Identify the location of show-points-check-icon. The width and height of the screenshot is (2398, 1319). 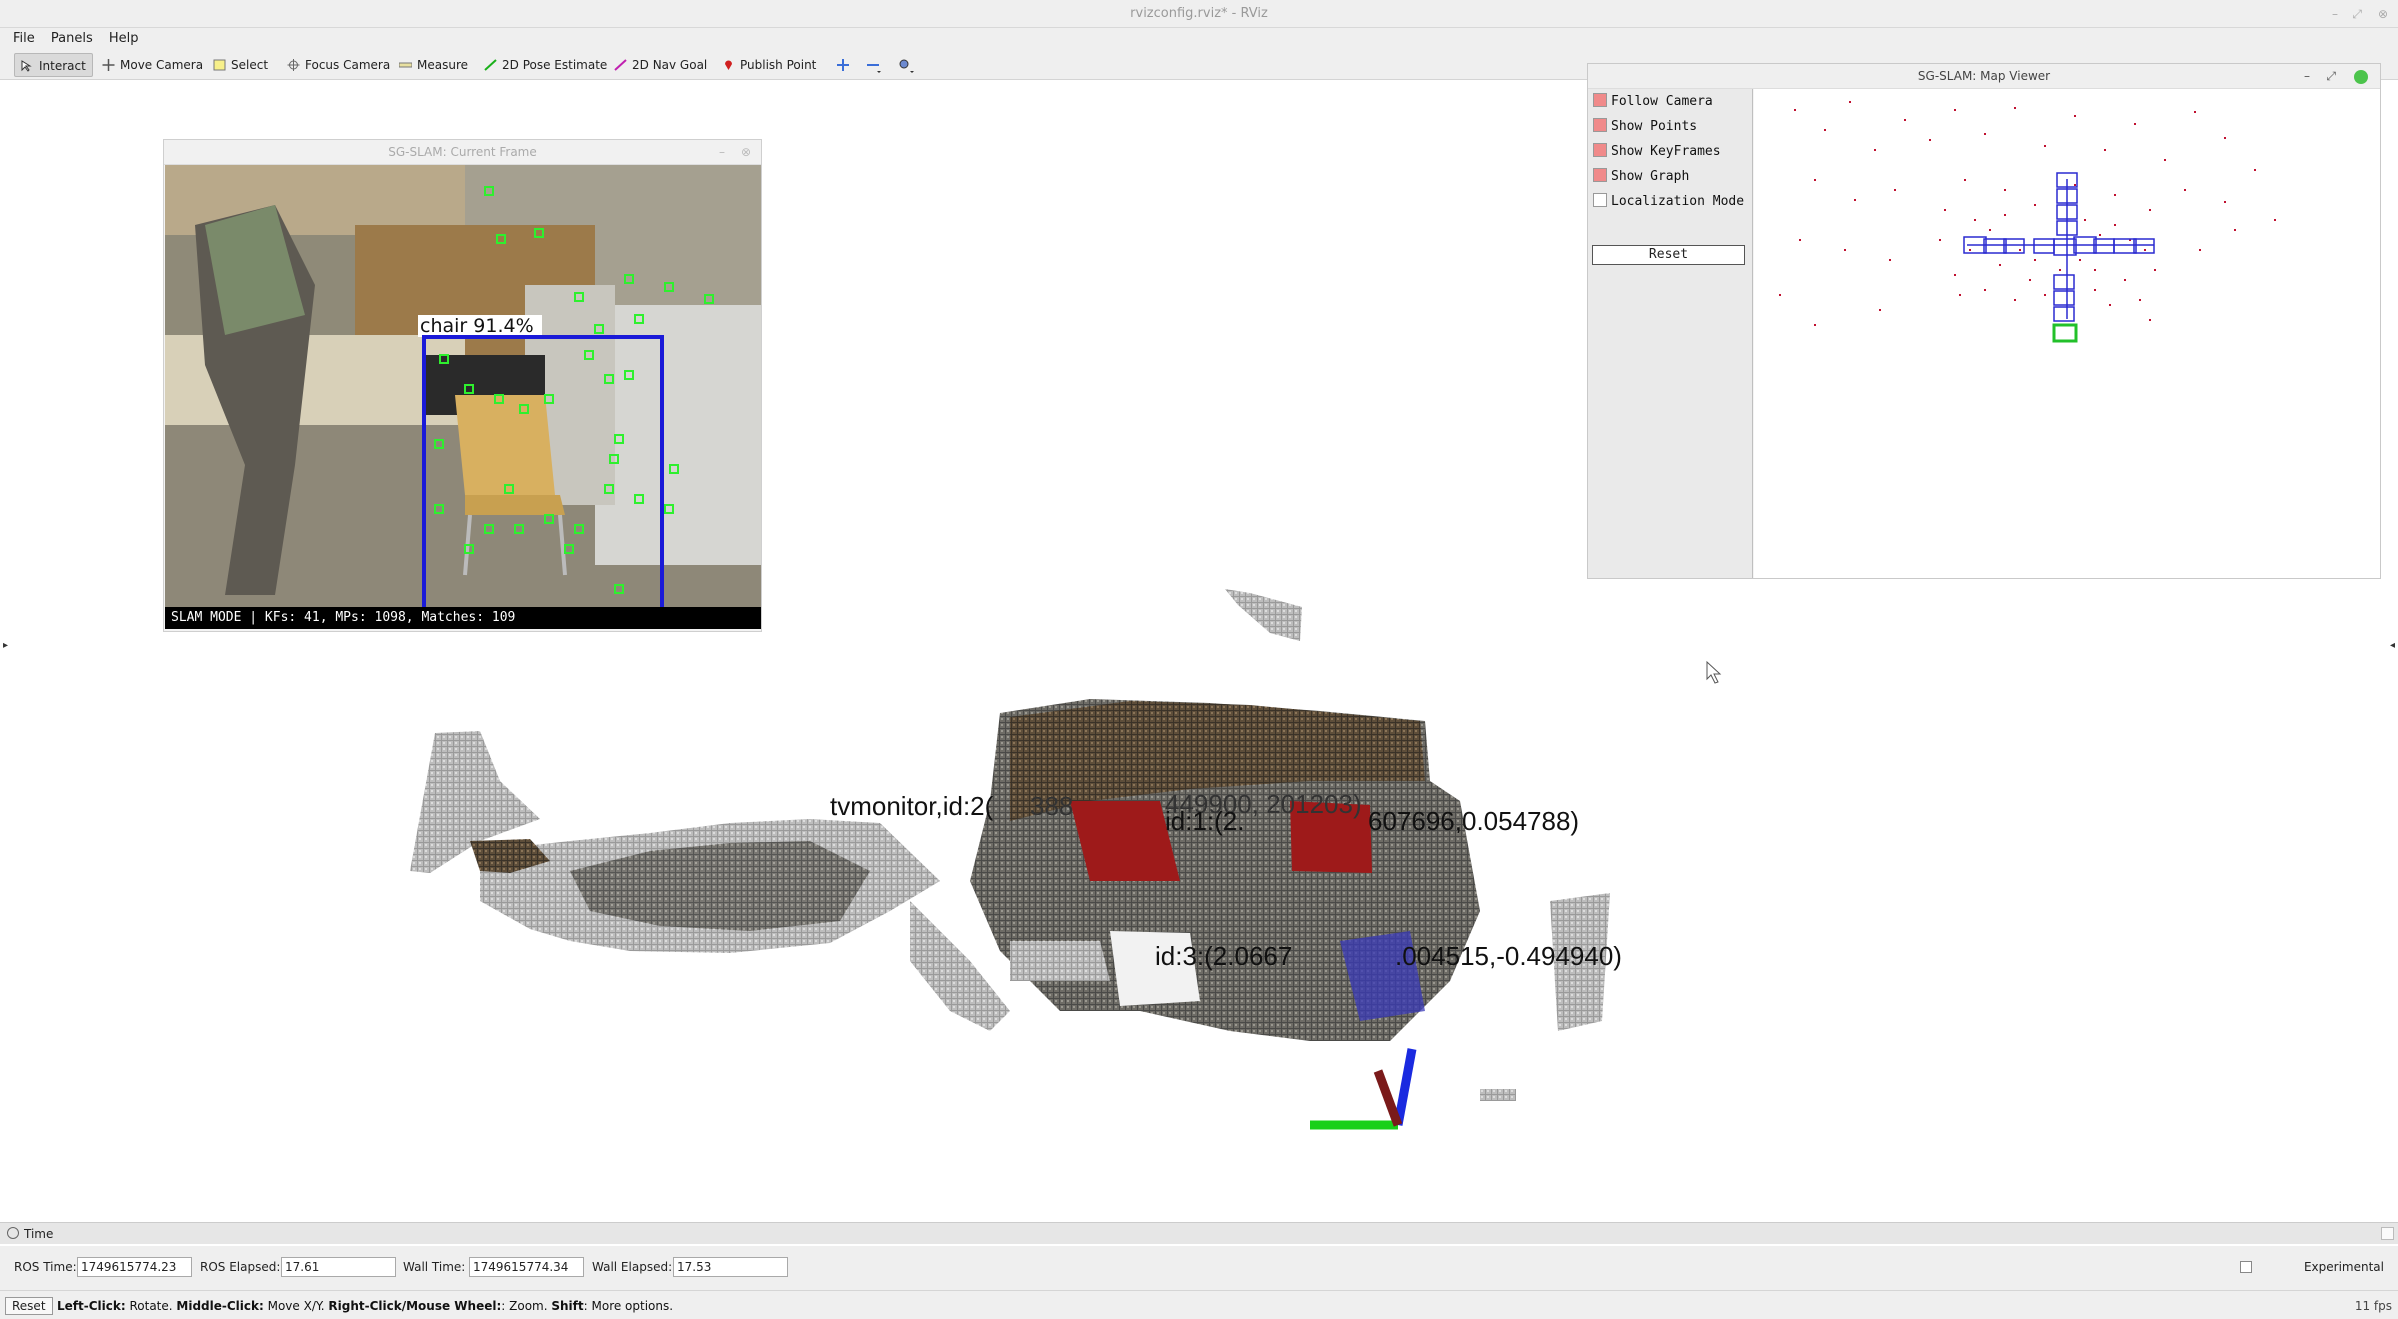
(1600, 125).